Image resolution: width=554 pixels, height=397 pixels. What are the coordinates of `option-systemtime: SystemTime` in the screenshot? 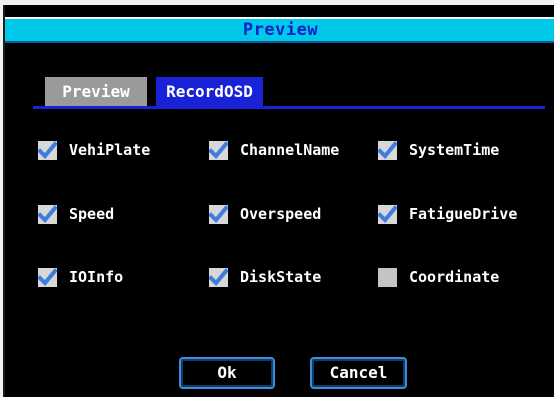 It's located at (438, 150).